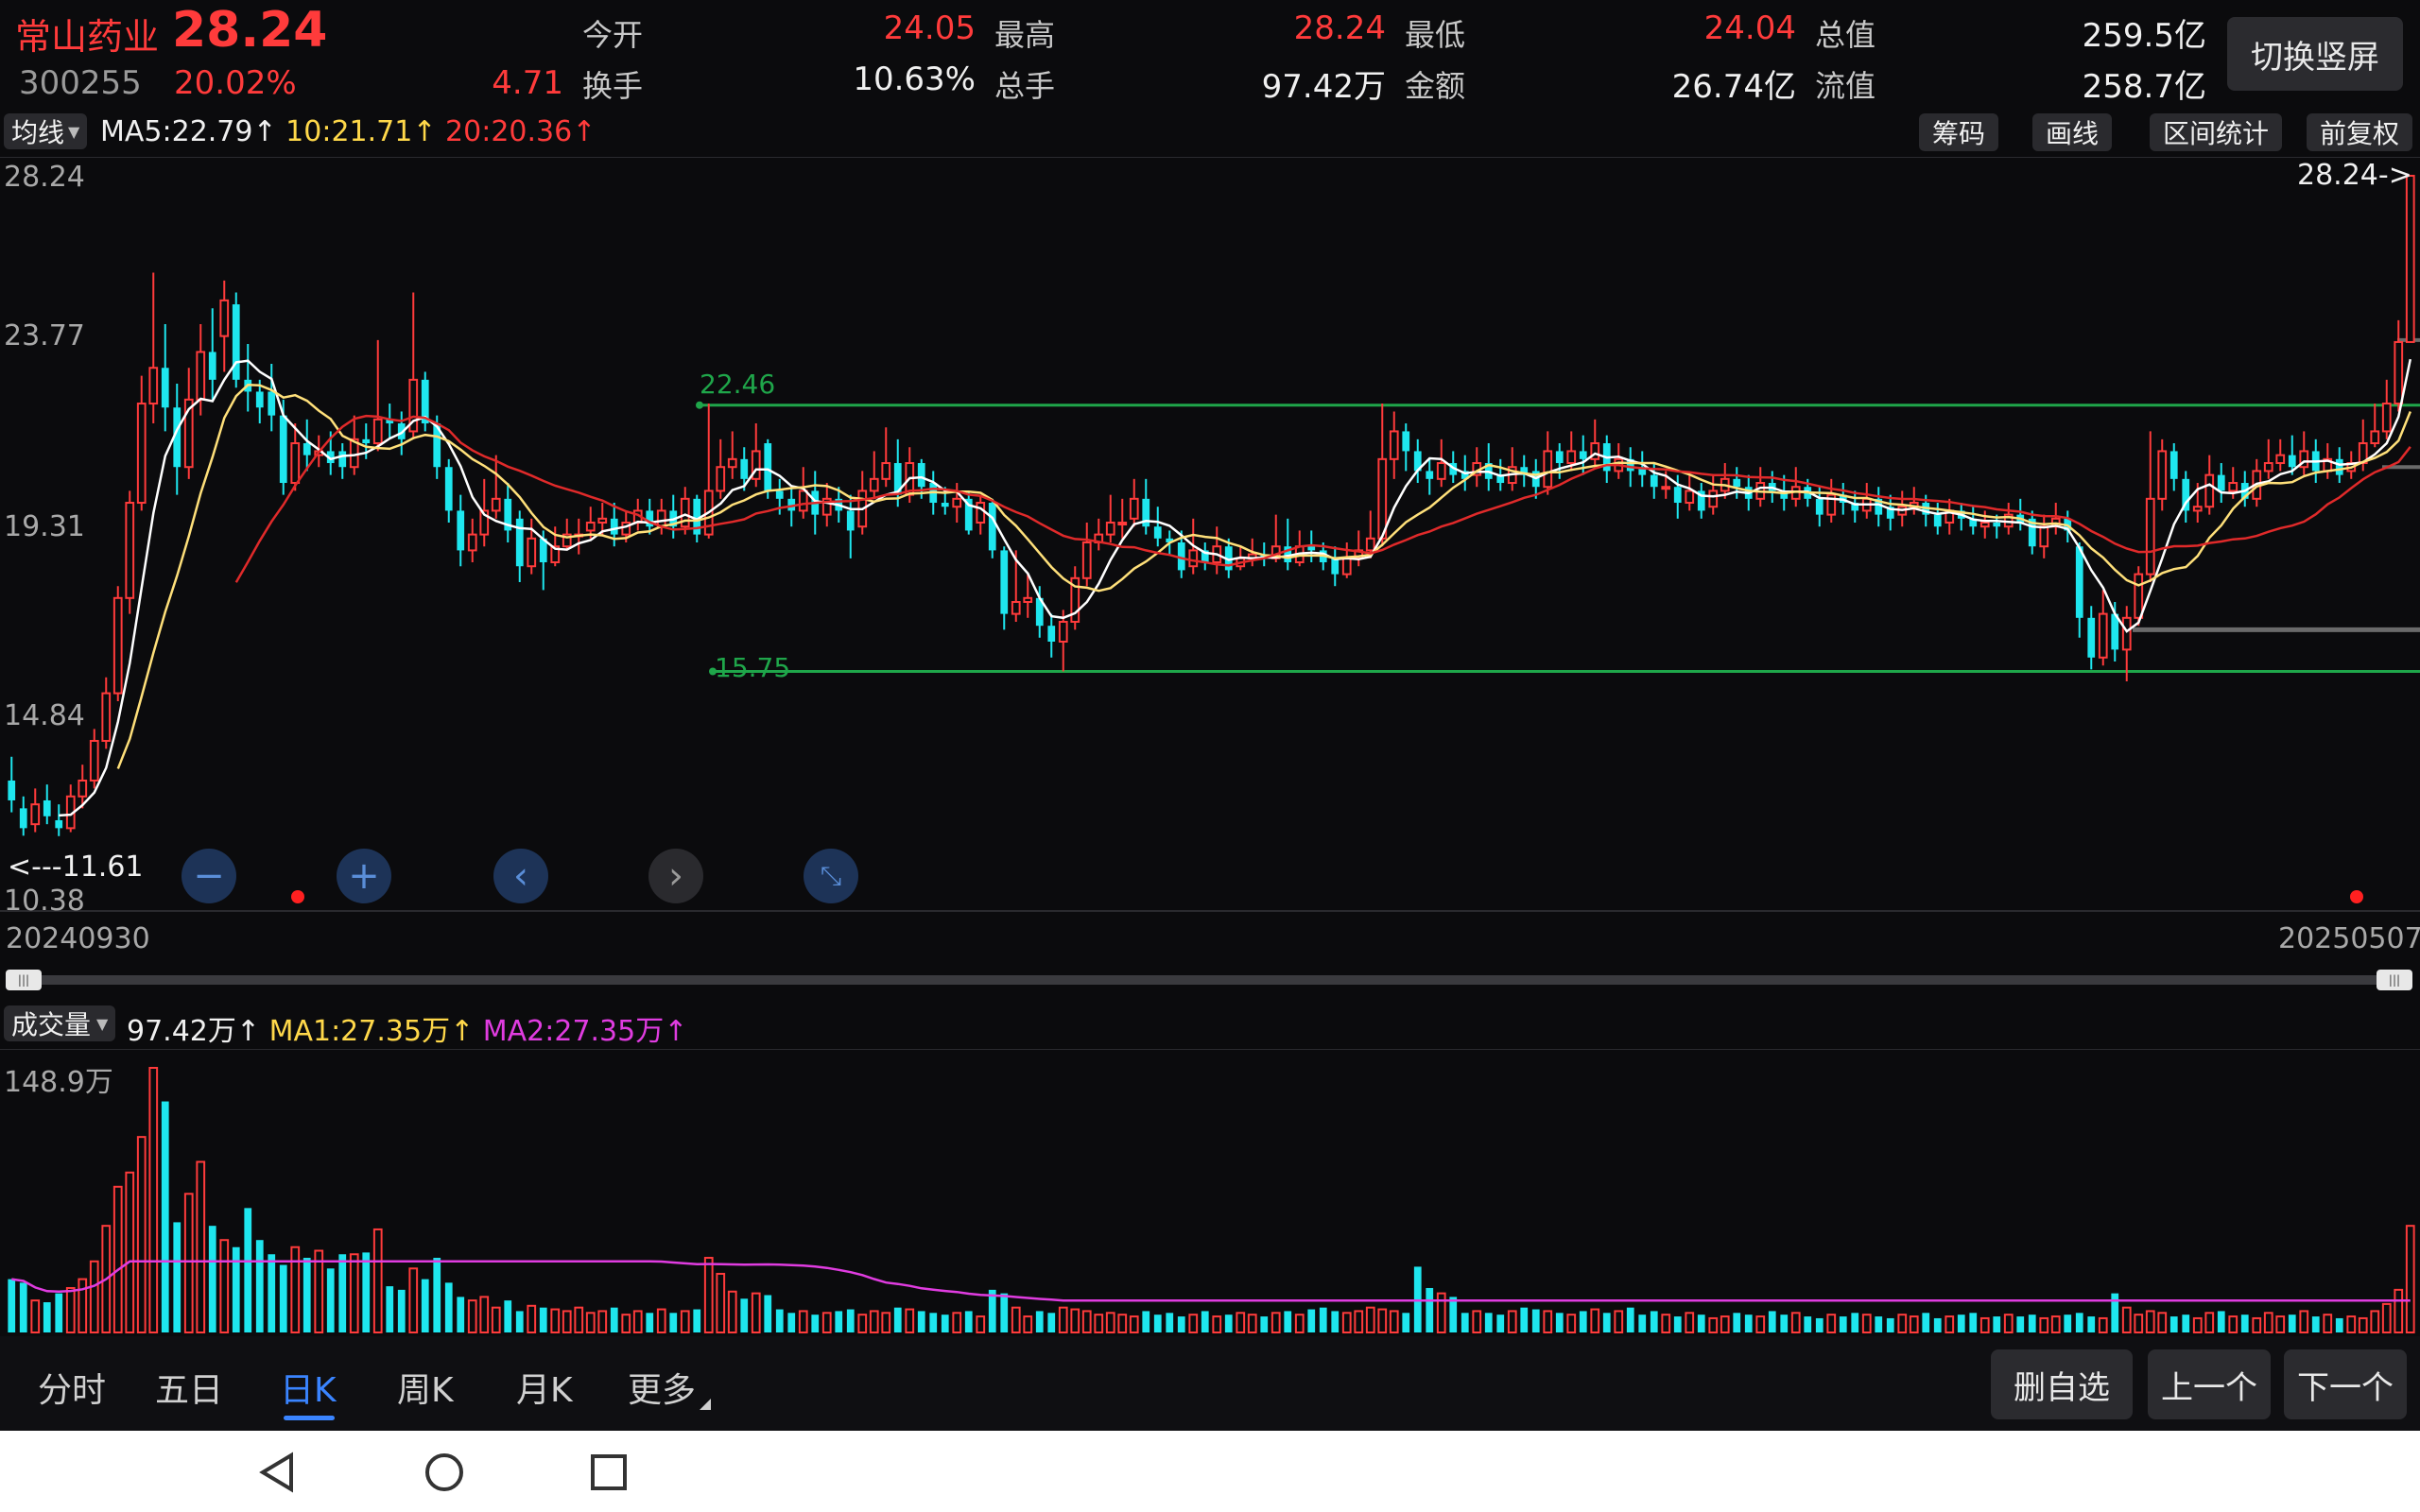 The height and width of the screenshot is (1512, 2420). What do you see at coordinates (1959, 132) in the screenshot?
I see `chip-button: 筹码` at bounding box center [1959, 132].